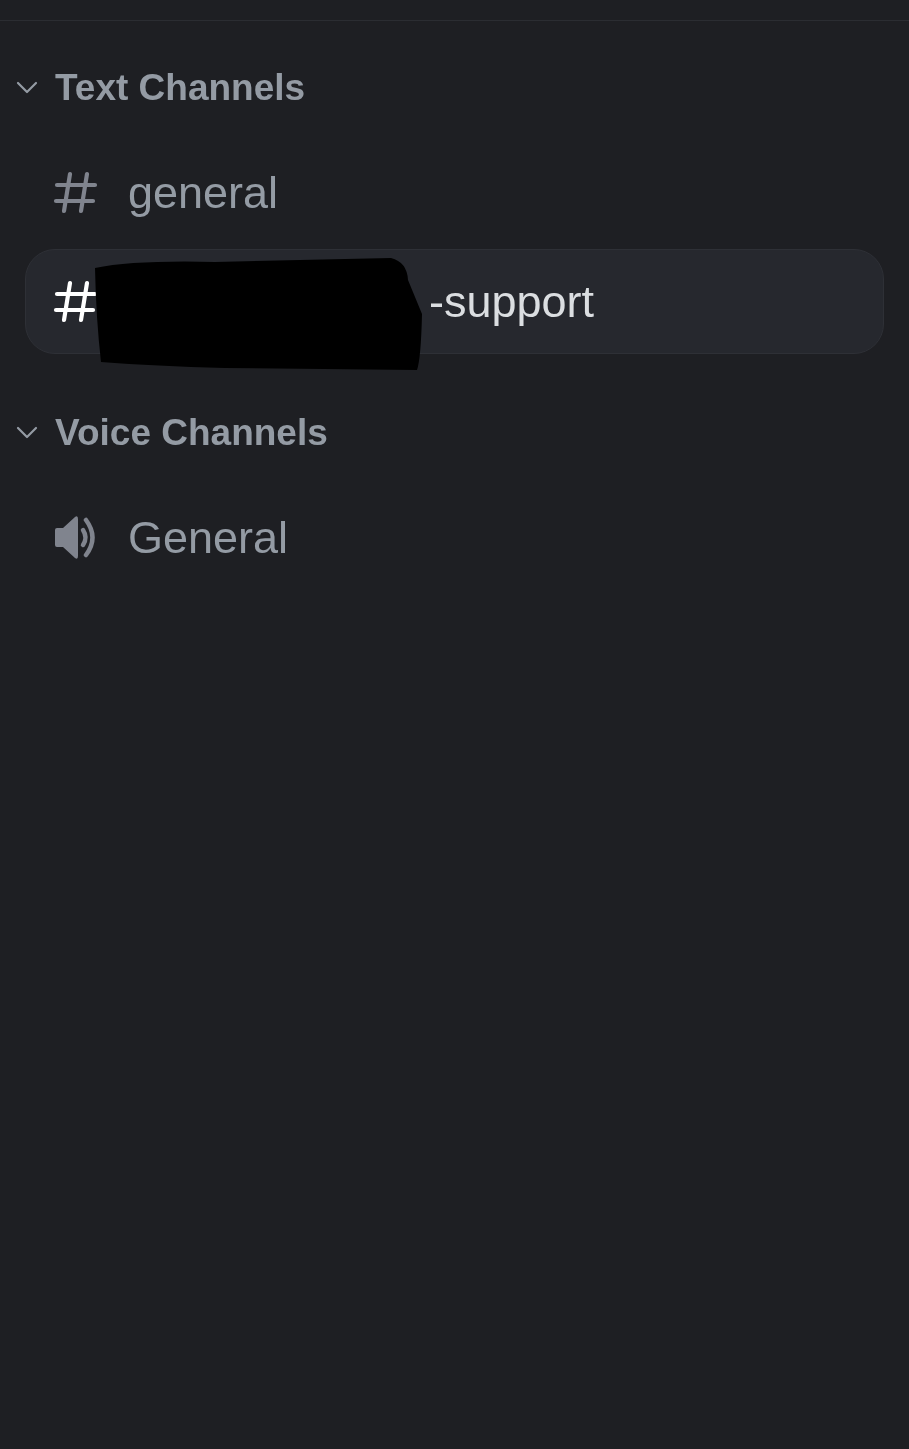 The width and height of the screenshot is (909, 1449). What do you see at coordinates (454, 192) in the screenshot?
I see `channel-item: general` at bounding box center [454, 192].